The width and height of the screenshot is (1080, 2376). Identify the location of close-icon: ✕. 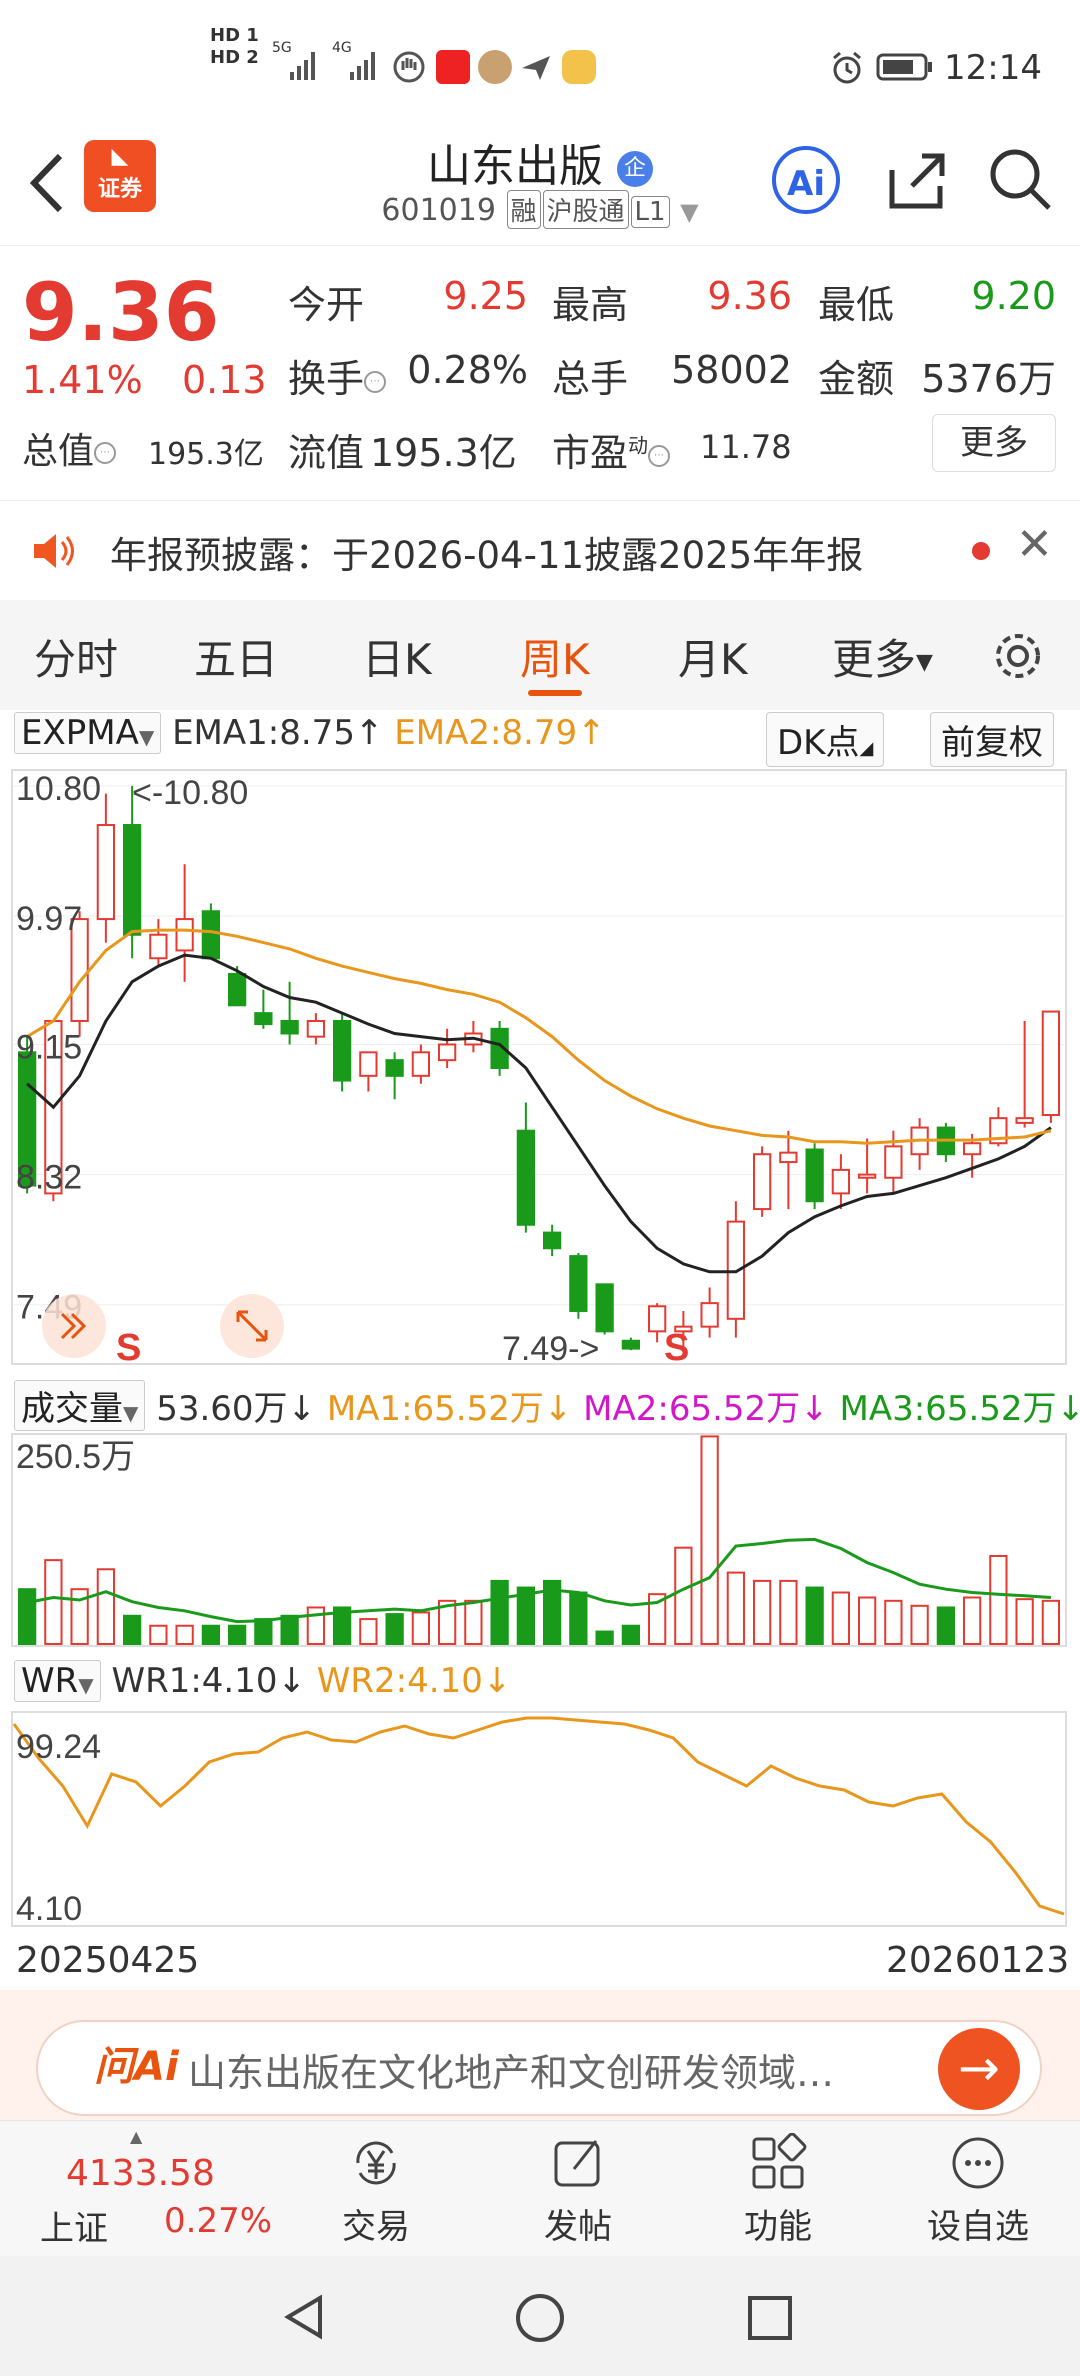
(1034, 544).